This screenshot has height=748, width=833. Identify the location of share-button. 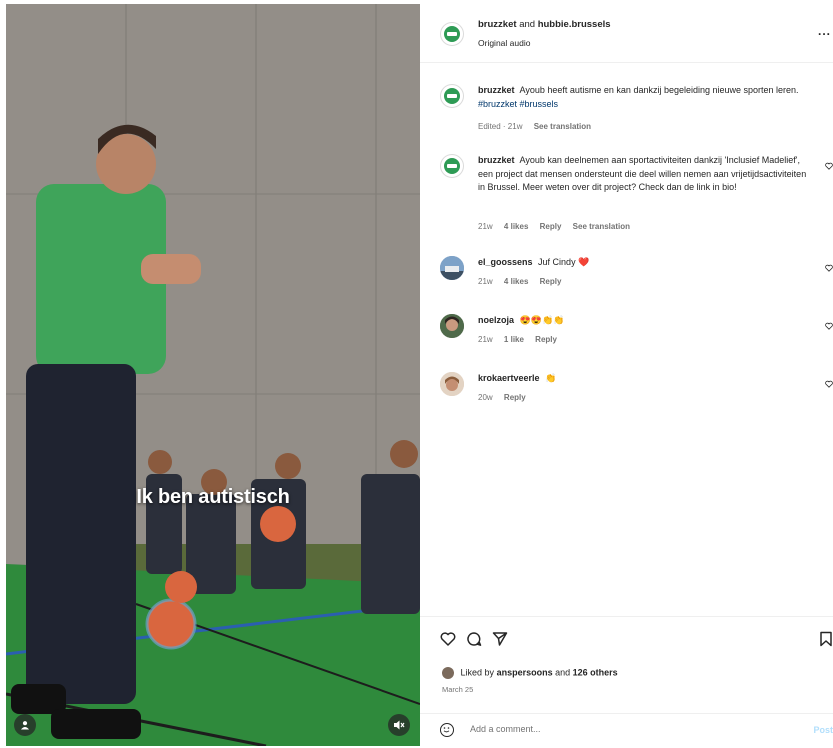
(500, 641).